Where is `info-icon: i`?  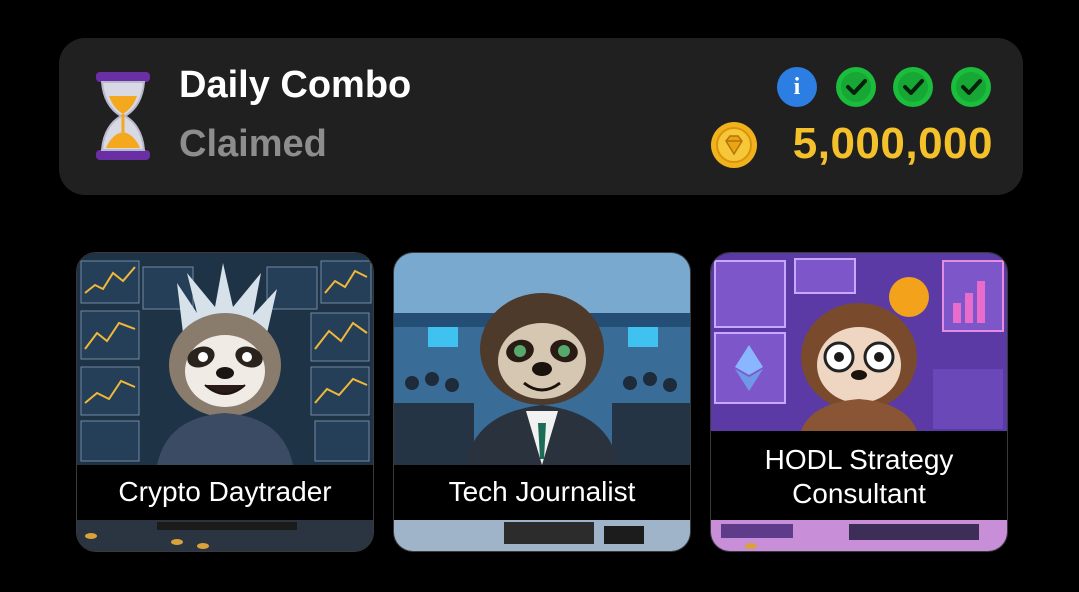
info-icon: i is located at coordinates (797, 87).